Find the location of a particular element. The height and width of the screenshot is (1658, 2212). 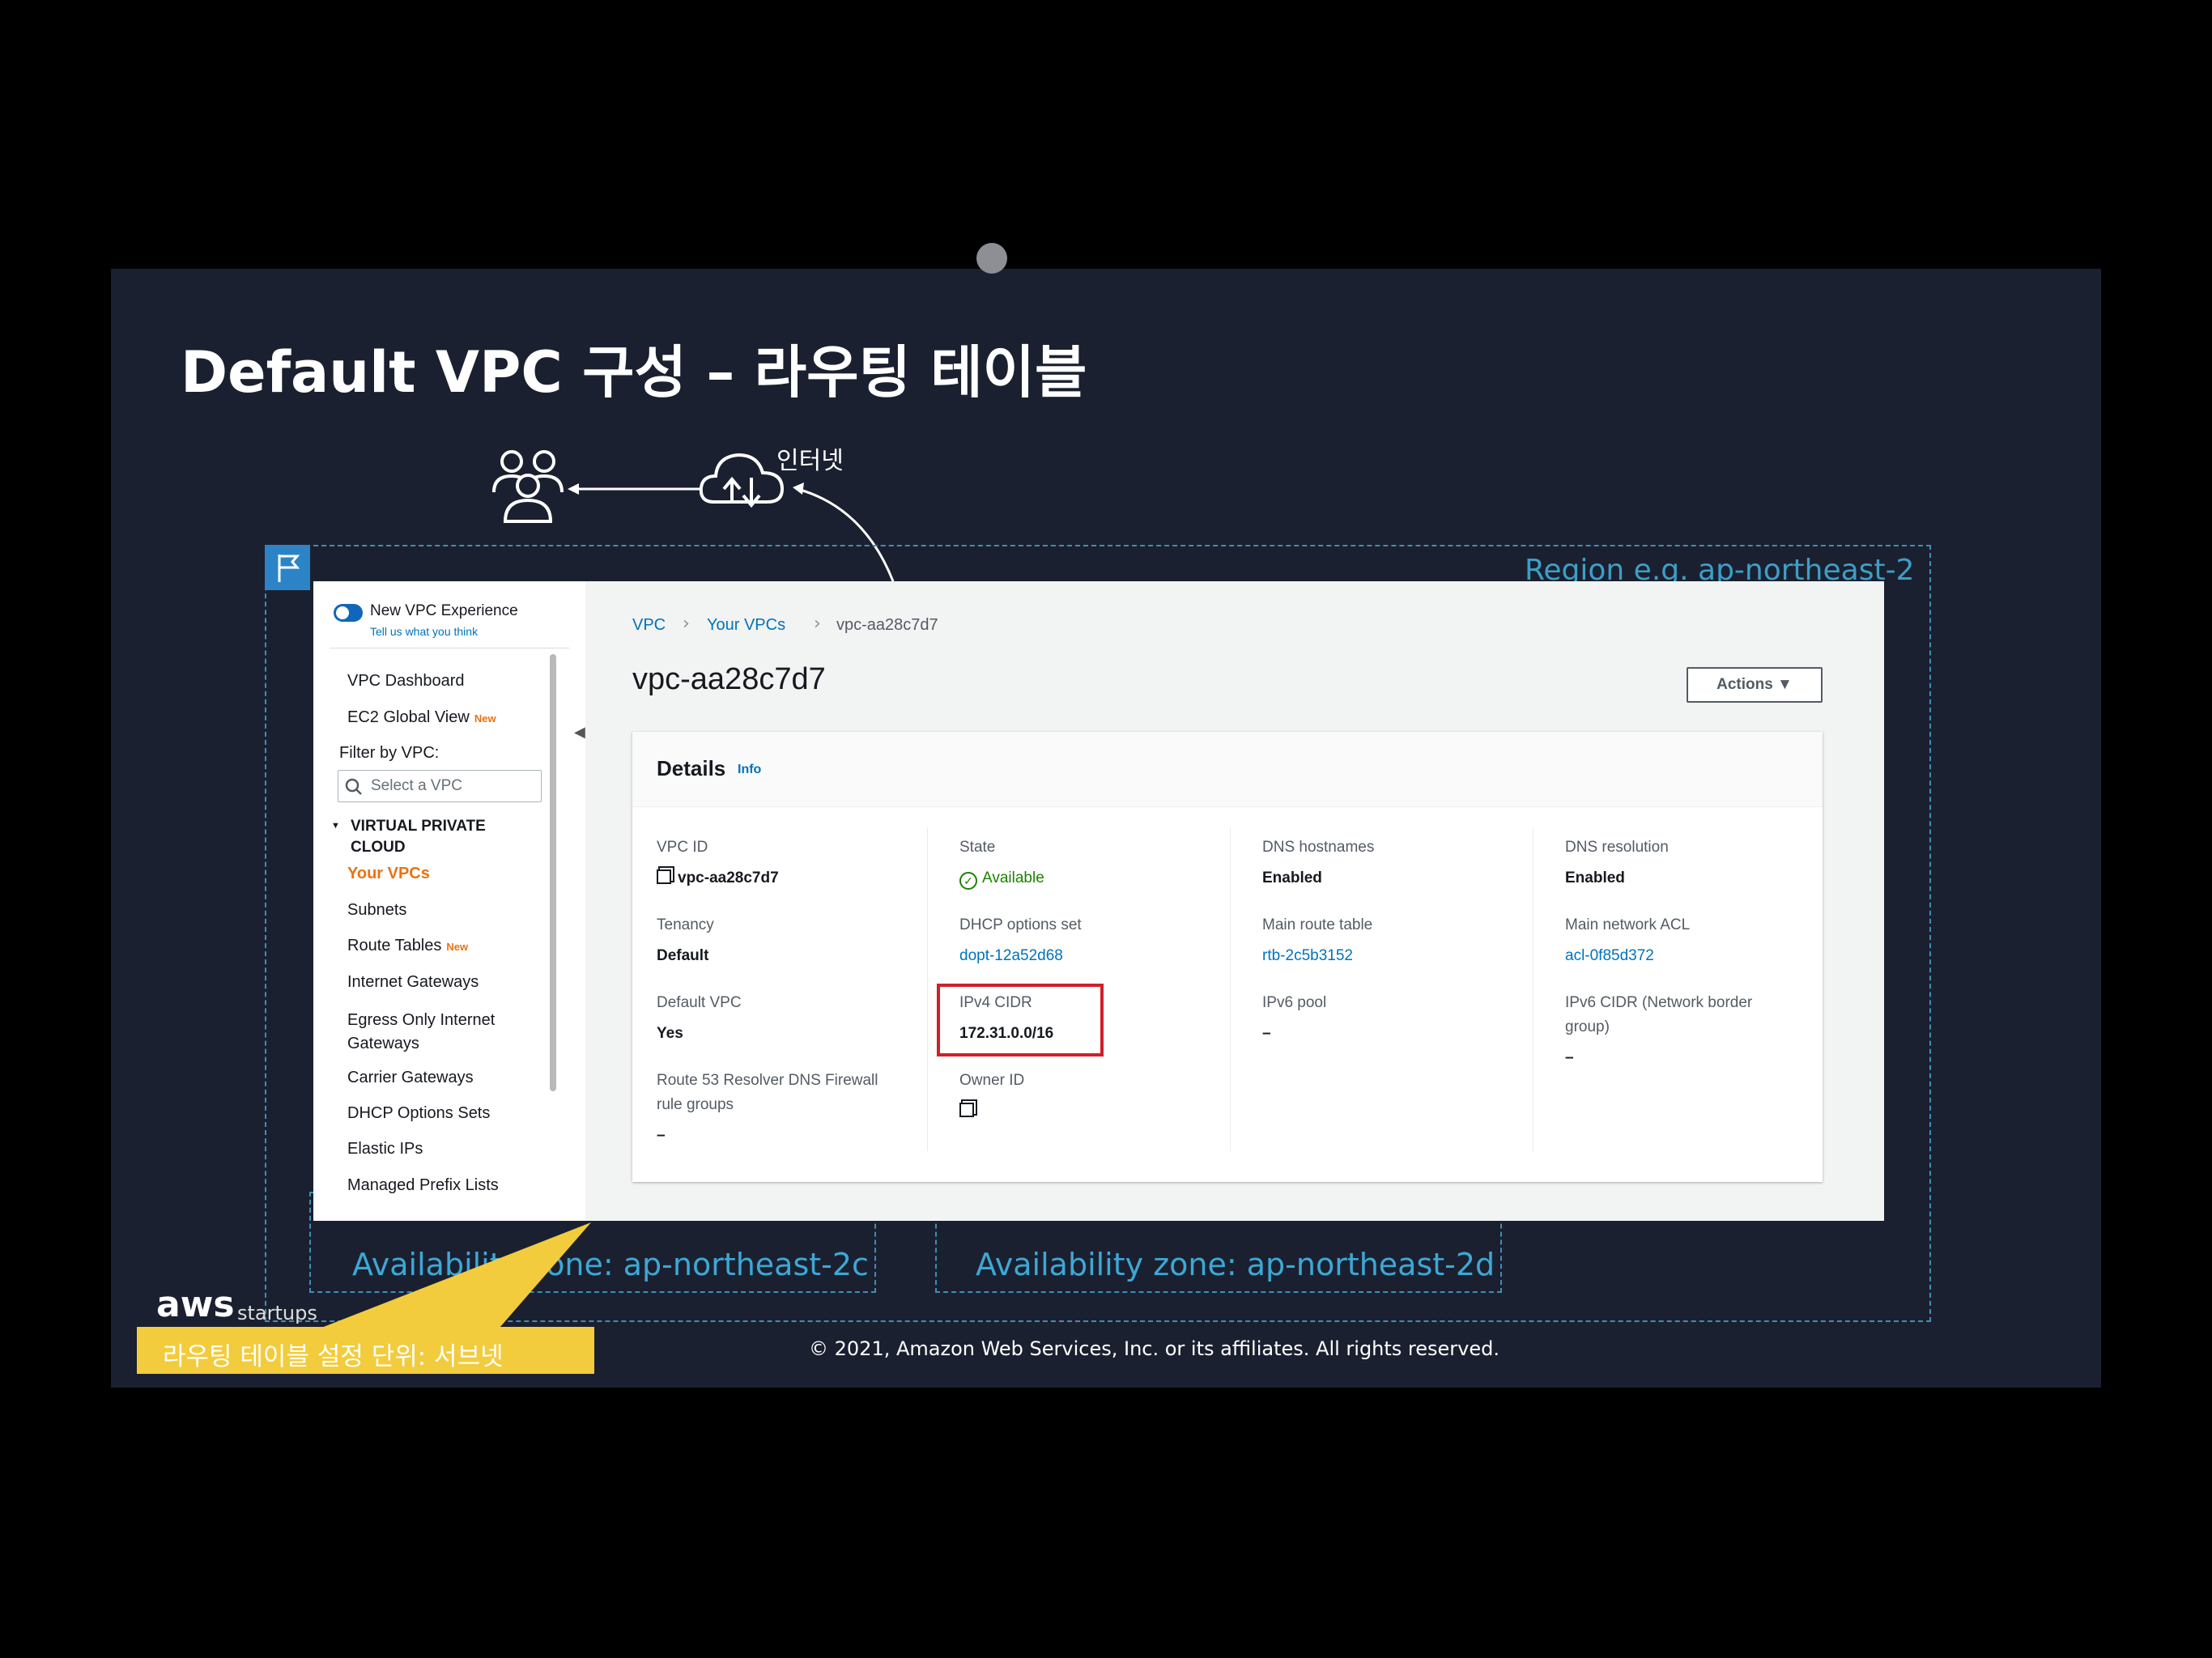

sidebar-item-your-vpcs: Your VPCs is located at coordinates (389, 874).